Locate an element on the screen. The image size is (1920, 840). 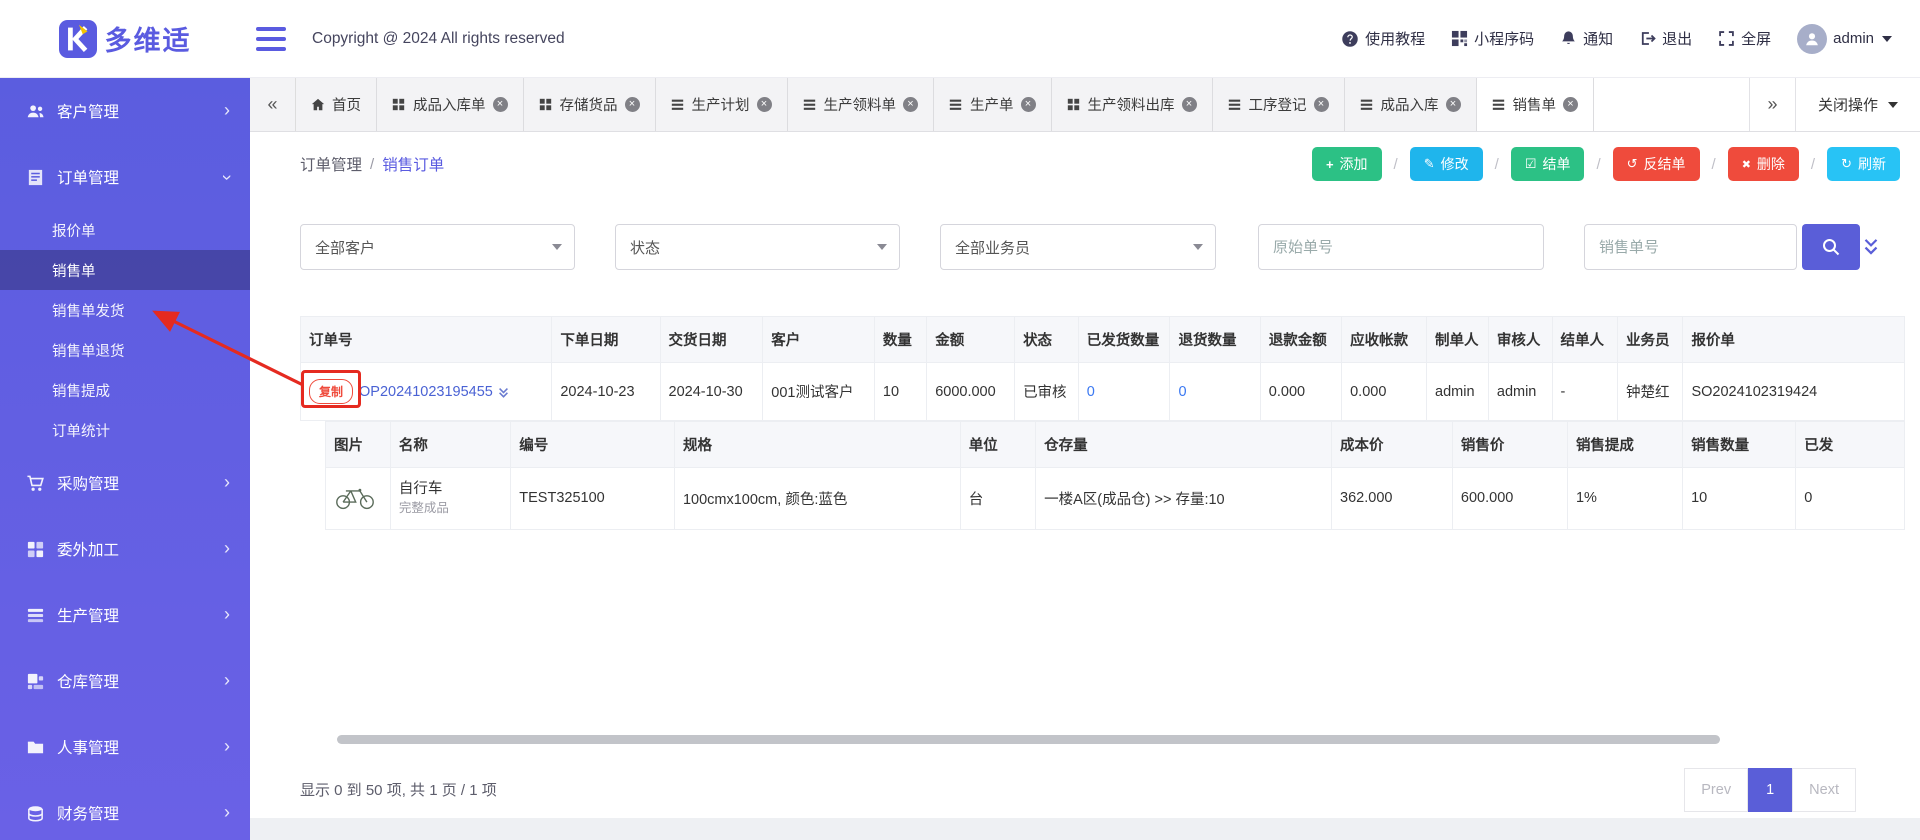
edit-button: 修改 is located at coordinates (1446, 164).